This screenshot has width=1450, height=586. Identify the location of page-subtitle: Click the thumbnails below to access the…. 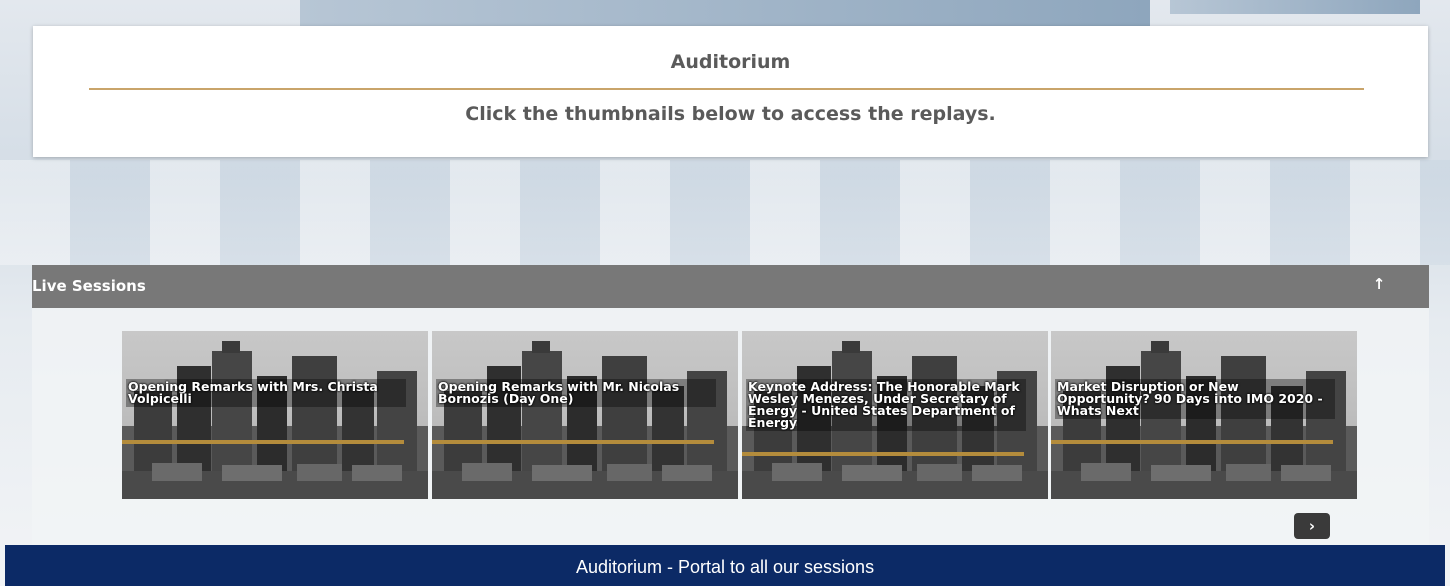
(730, 114).